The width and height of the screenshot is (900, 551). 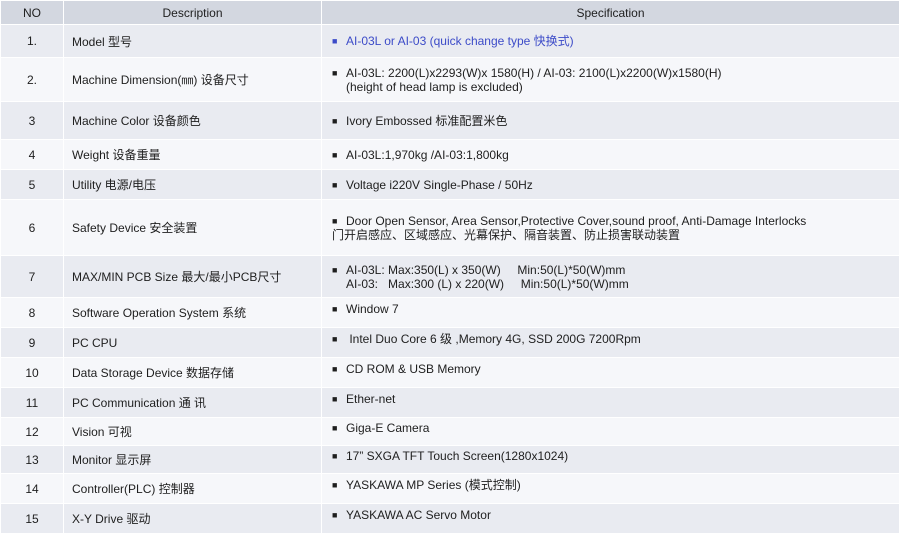 I want to click on row-specification: ■ YASKAWA AC Servo Motor, so click(x=610, y=518).